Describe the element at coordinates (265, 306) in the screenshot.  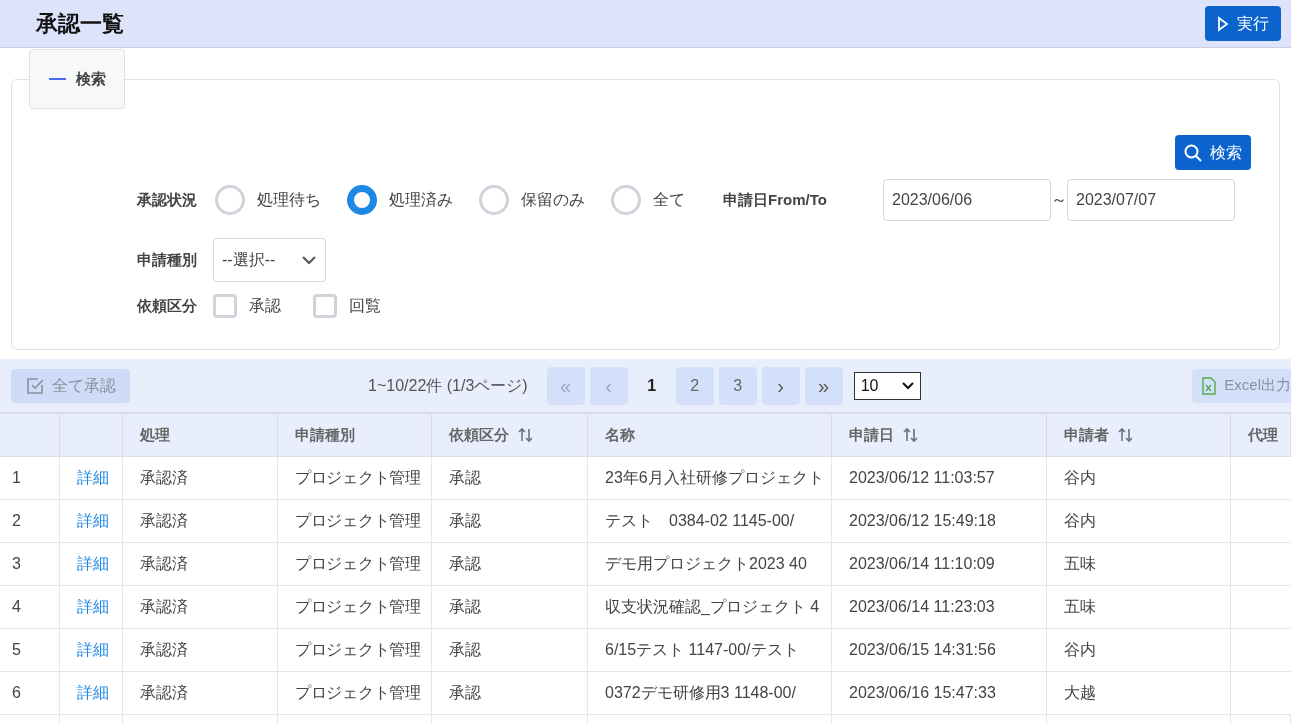
I see `checkbox-label: 承認` at that location.